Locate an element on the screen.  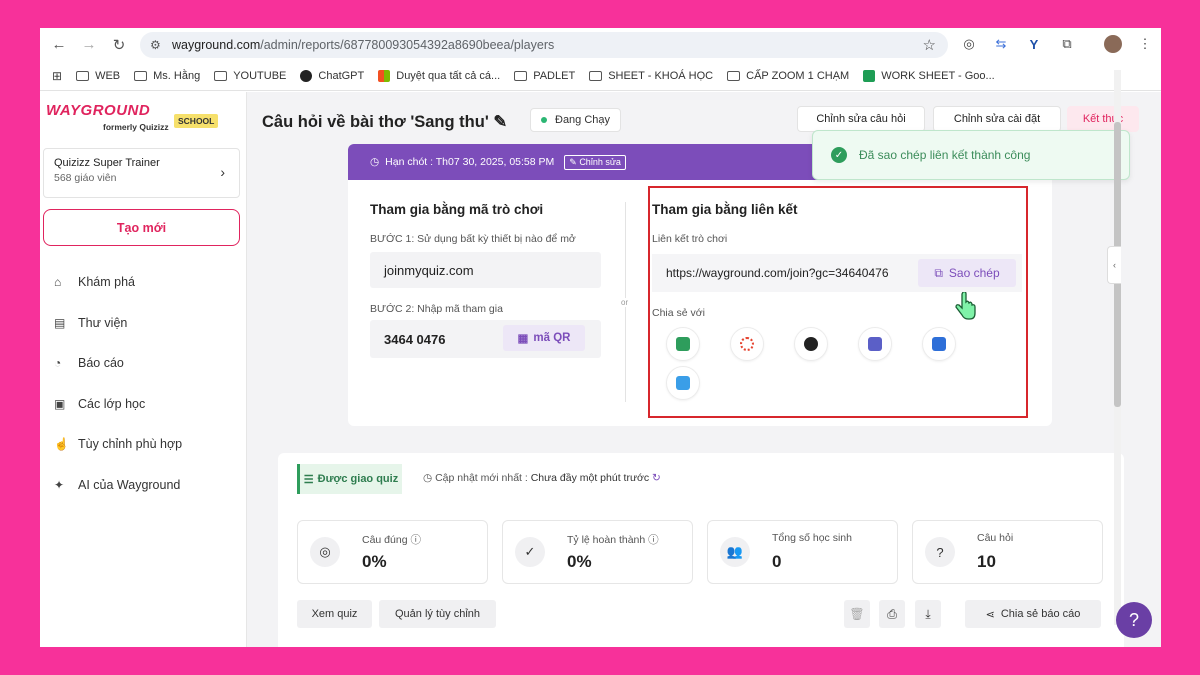
assigned-quiz-tag: ☰ Được giao quiz is located at coordinates (349, 479).